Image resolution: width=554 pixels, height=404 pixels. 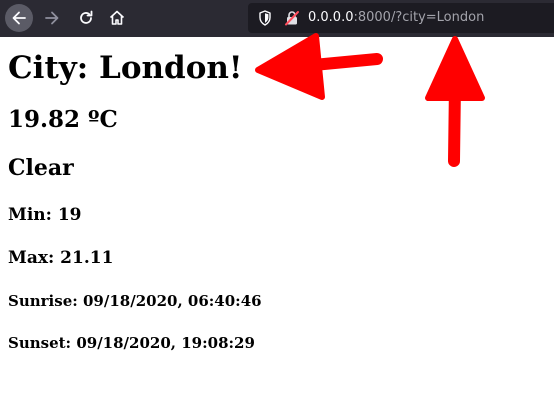 I want to click on url-bar: 0.0.0.0:8000/?city=London, so click(x=401, y=18).